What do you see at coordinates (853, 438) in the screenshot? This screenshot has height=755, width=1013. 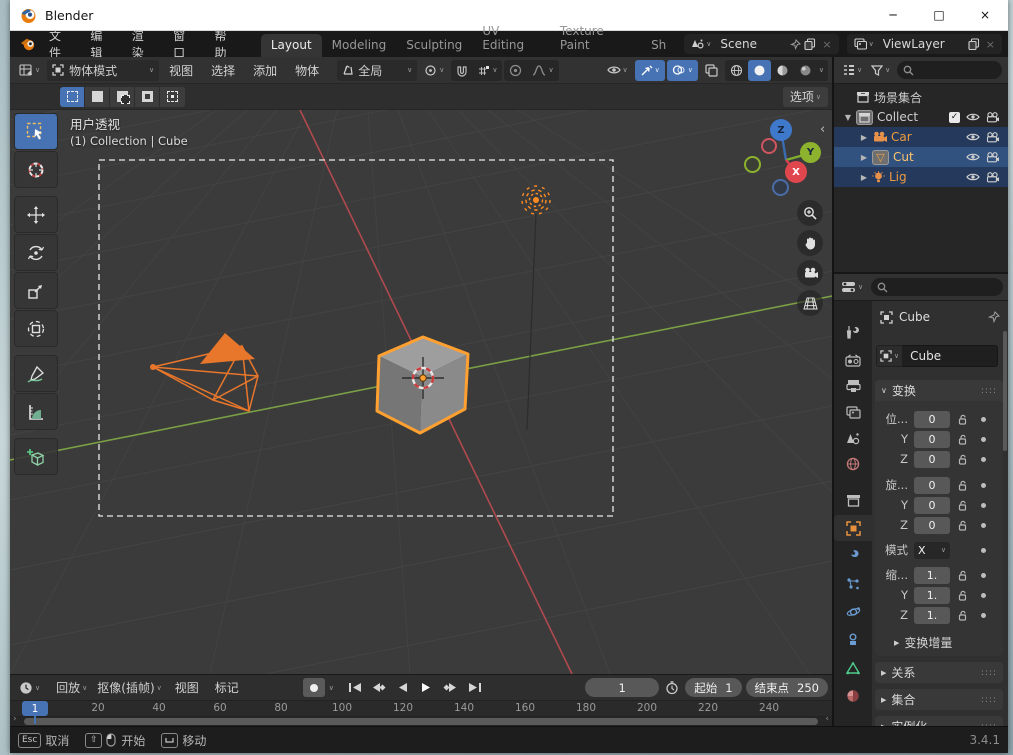 I see `tab-scene` at bounding box center [853, 438].